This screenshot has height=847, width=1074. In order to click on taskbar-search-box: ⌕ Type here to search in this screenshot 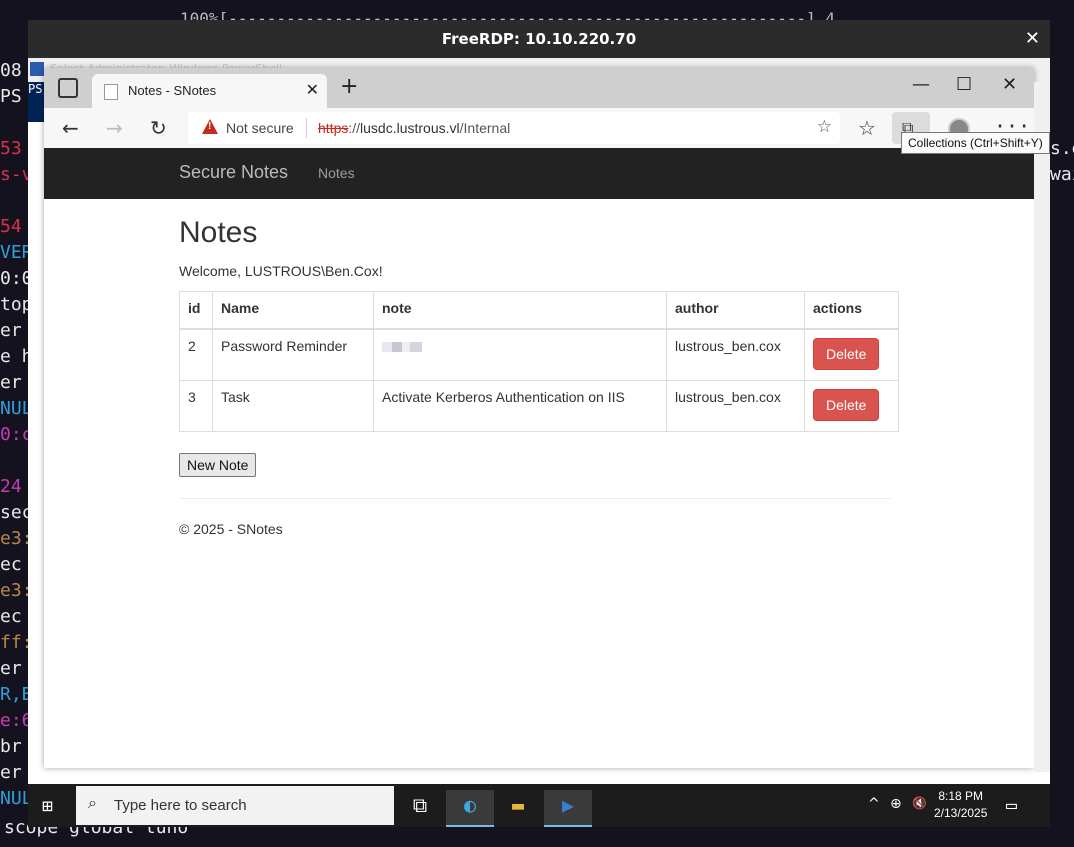, I will do `click(235, 805)`.